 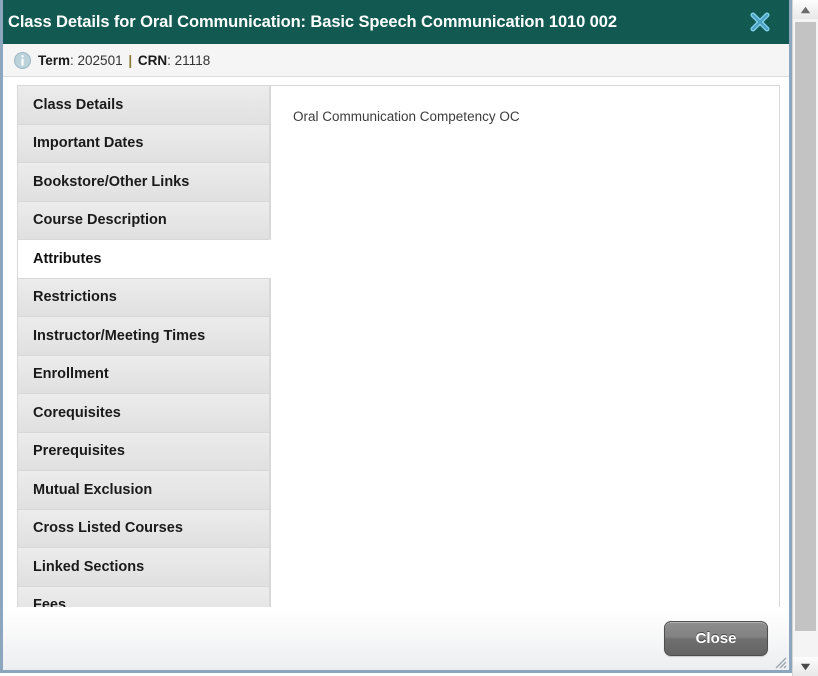 What do you see at coordinates (50, 601) in the screenshot?
I see `tab-label: Fees` at bounding box center [50, 601].